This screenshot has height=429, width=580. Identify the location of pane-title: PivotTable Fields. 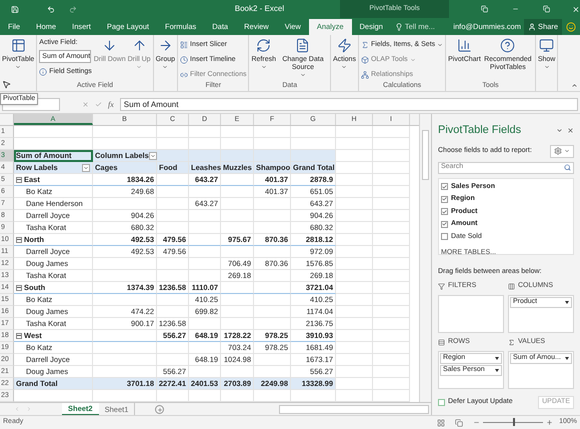
(480, 130).